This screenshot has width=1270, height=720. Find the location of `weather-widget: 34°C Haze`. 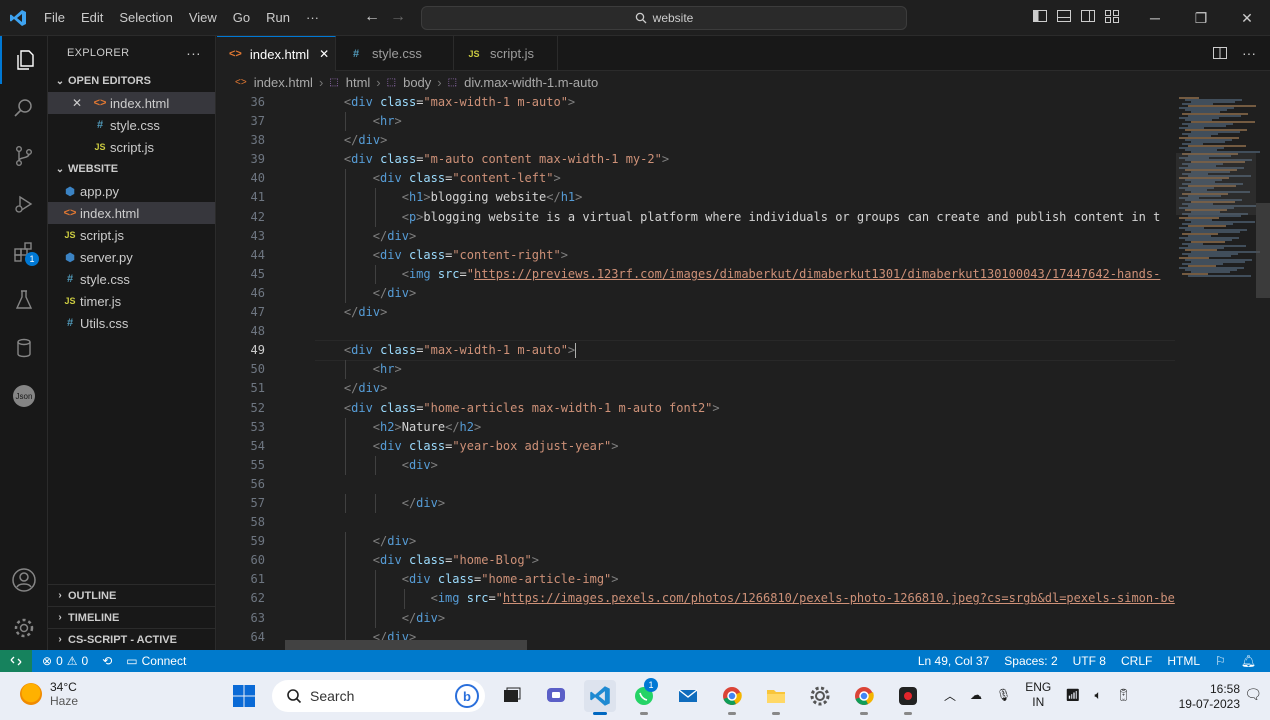

weather-widget: 34°C Haze is located at coordinates (49, 694).